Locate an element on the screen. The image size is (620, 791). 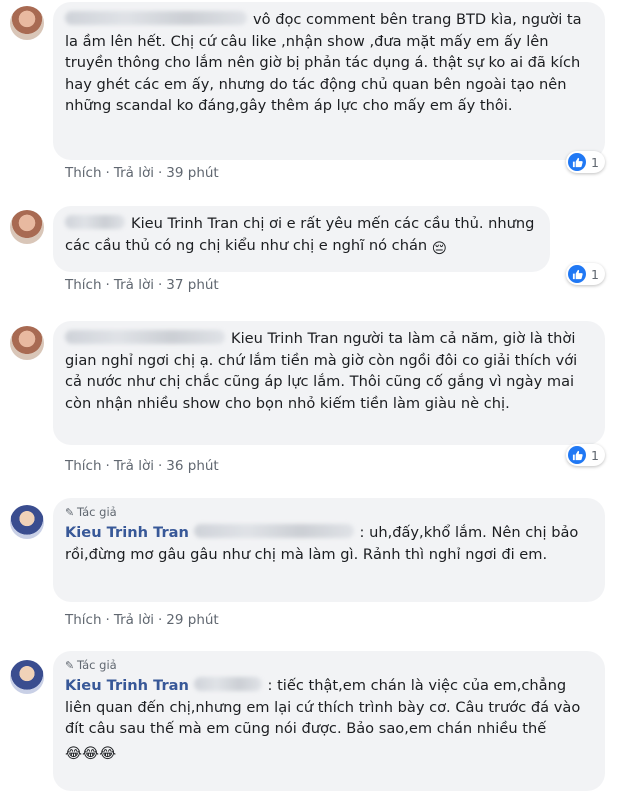
comment-actions: Thích · Trả lời · 36 phút is located at coordinates (142, 466).